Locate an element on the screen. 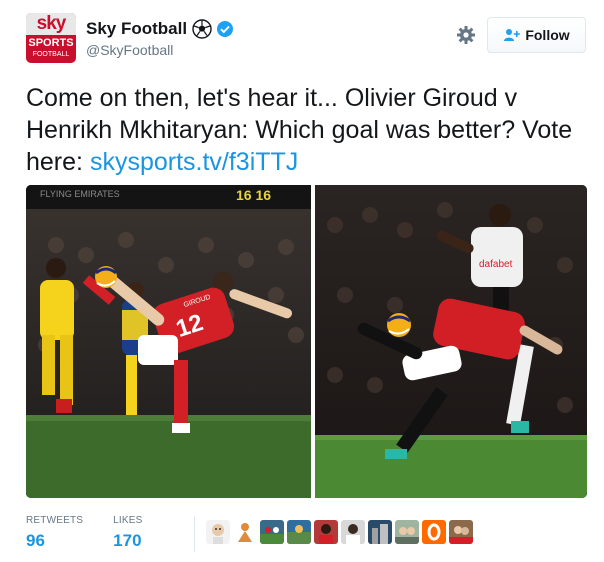 The height and width of the screenshot is (562, 604). likes-stat: LIKES 170 is located at coordinates (127, 533).